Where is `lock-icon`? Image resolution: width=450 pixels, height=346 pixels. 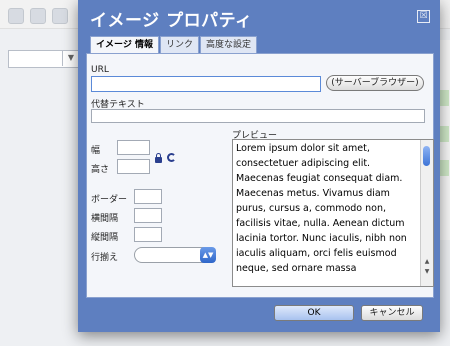 lock-icon is located at coordinates (158, 158).